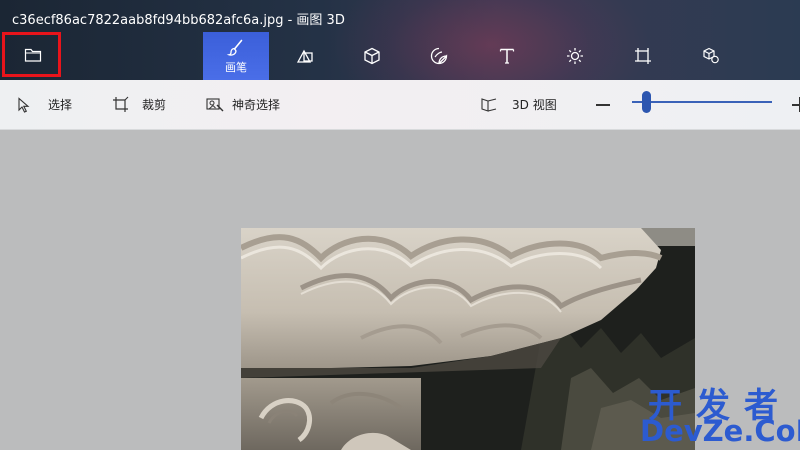  I want to click on tool-3d-library, so click(711, 56).